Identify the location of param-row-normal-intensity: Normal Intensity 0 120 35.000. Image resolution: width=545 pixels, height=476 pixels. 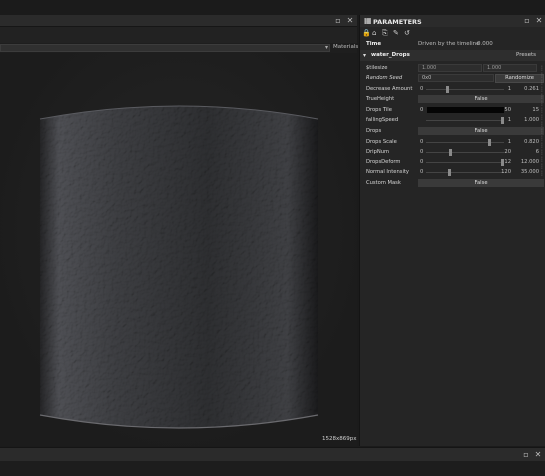
(452, 172).